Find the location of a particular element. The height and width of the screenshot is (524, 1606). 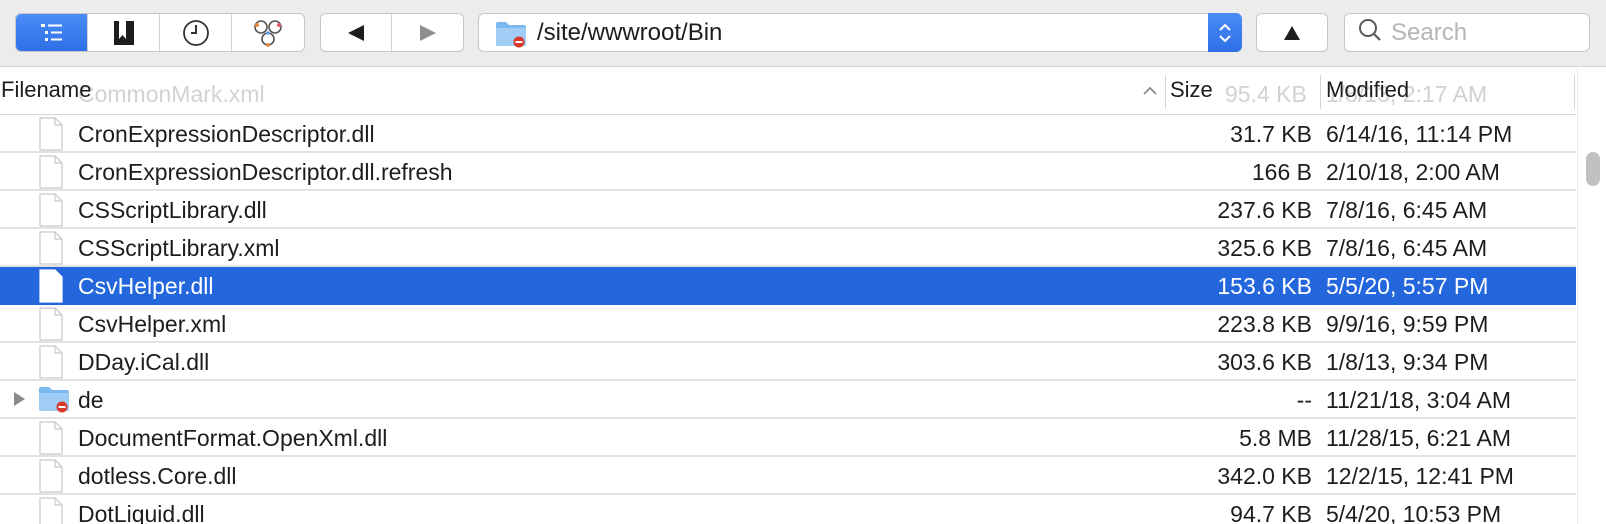

file-row: DotLiquid.dll 94.7 KB 5/4/20, 10:53 PM is located at coordinates (788, 509).